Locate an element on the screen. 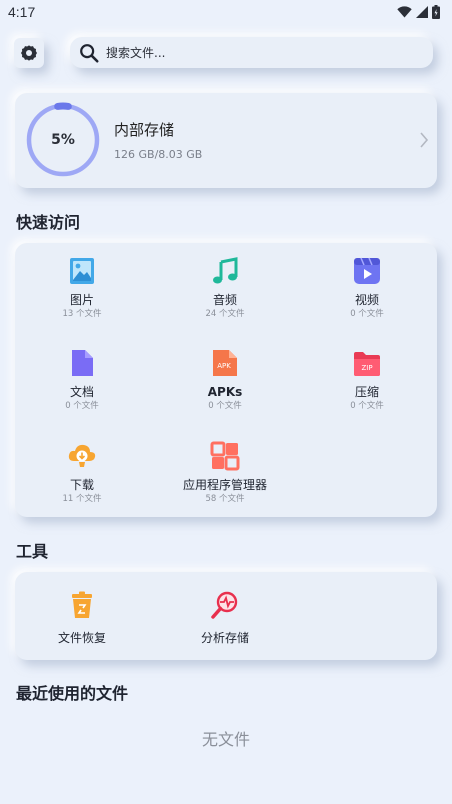  tools-card: 文件恢复 分析存储 is located at coordinates (226, 616).